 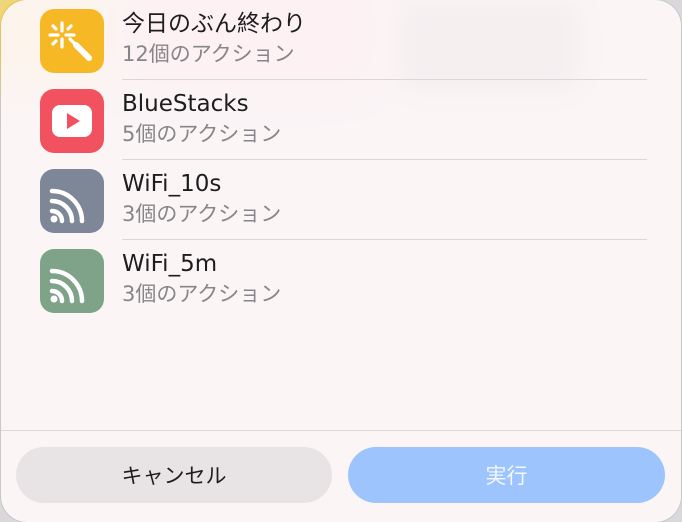 What do you see at coordinates (174, 475) in the screenshot?
I see `cancel-button: キャンセル` at bounding box center [174, 475].